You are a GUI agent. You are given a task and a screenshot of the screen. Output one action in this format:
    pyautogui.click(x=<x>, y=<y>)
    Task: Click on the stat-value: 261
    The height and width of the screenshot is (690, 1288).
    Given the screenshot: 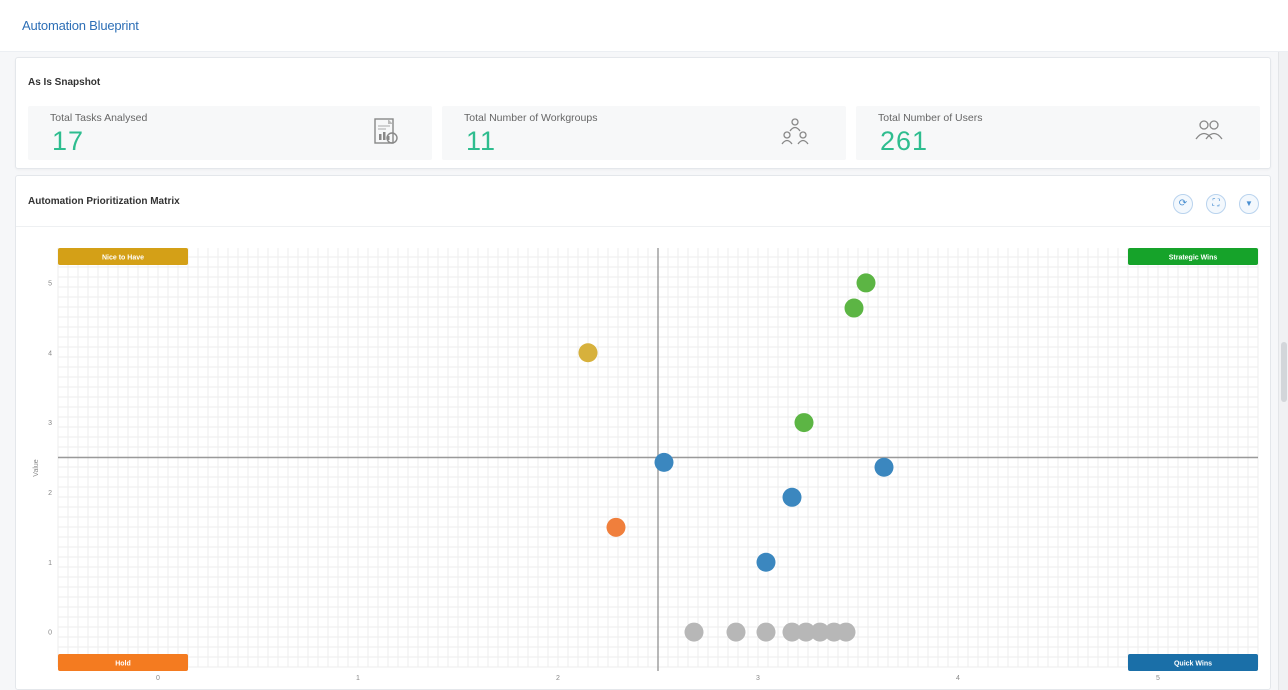 What is the action you would take?
    pyautogui.click(x=904, y=141)
    